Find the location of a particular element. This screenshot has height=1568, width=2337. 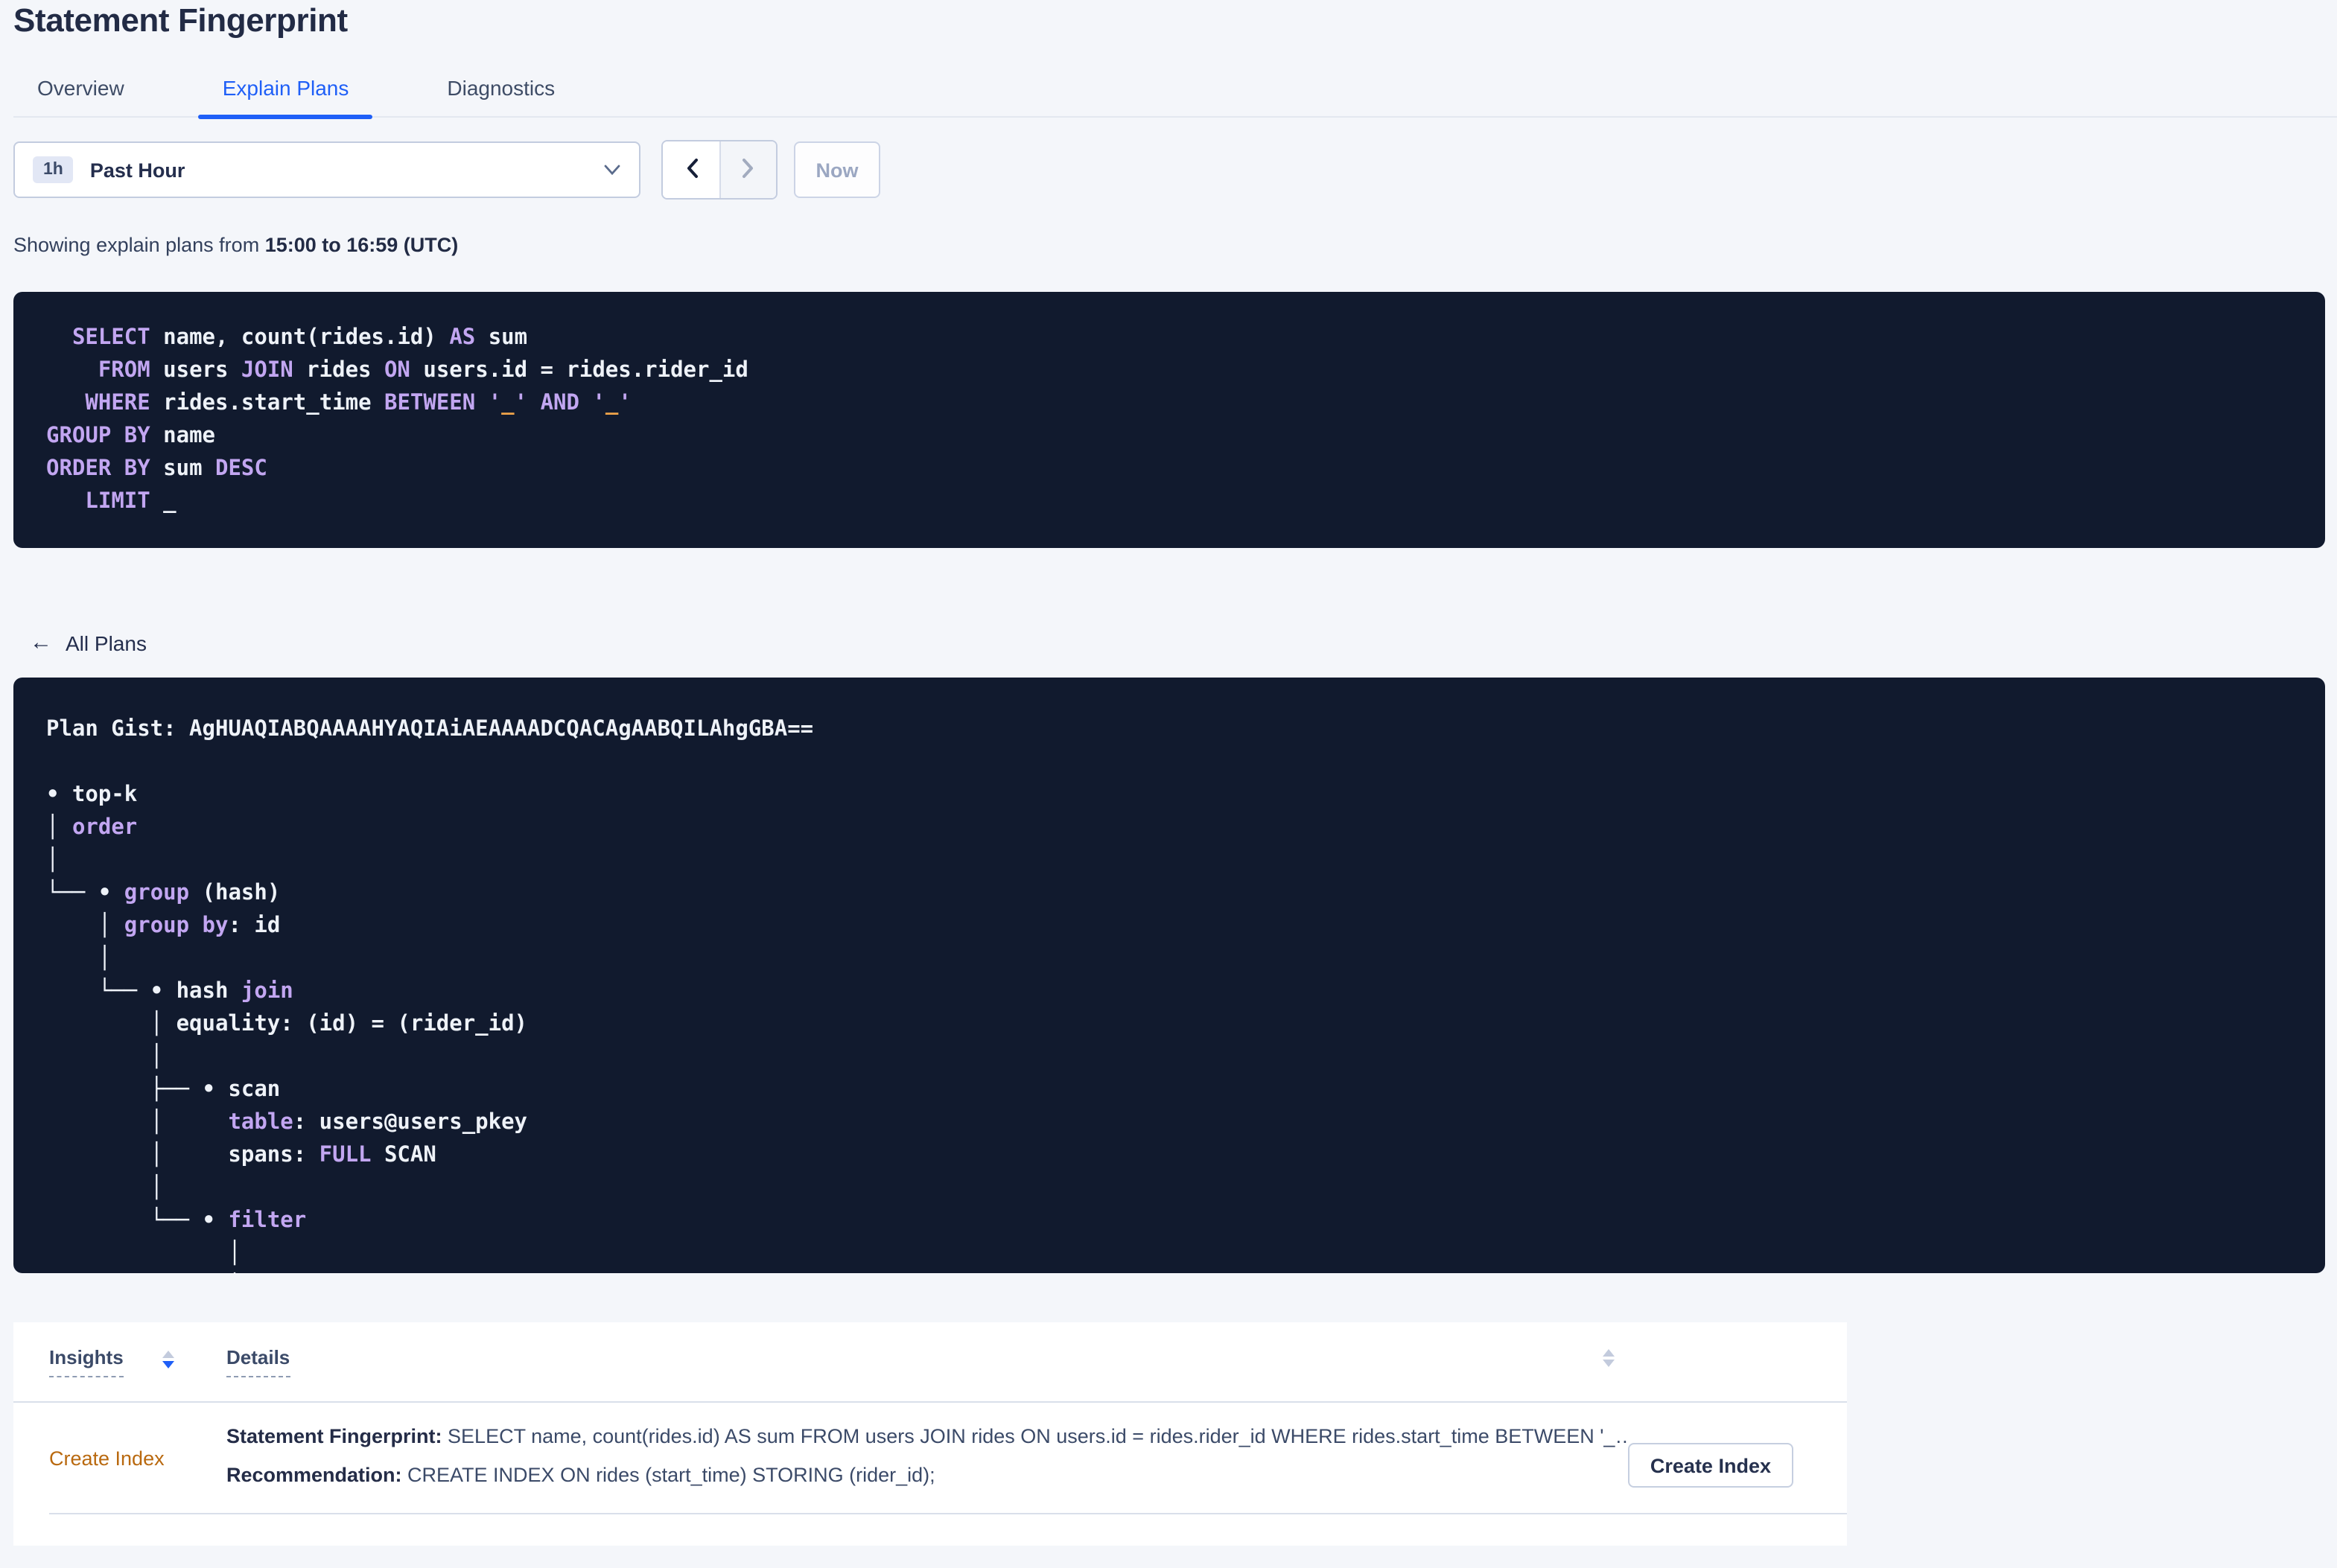

recommendation-label: Recommendation: is located at coordinates (314, 1475).